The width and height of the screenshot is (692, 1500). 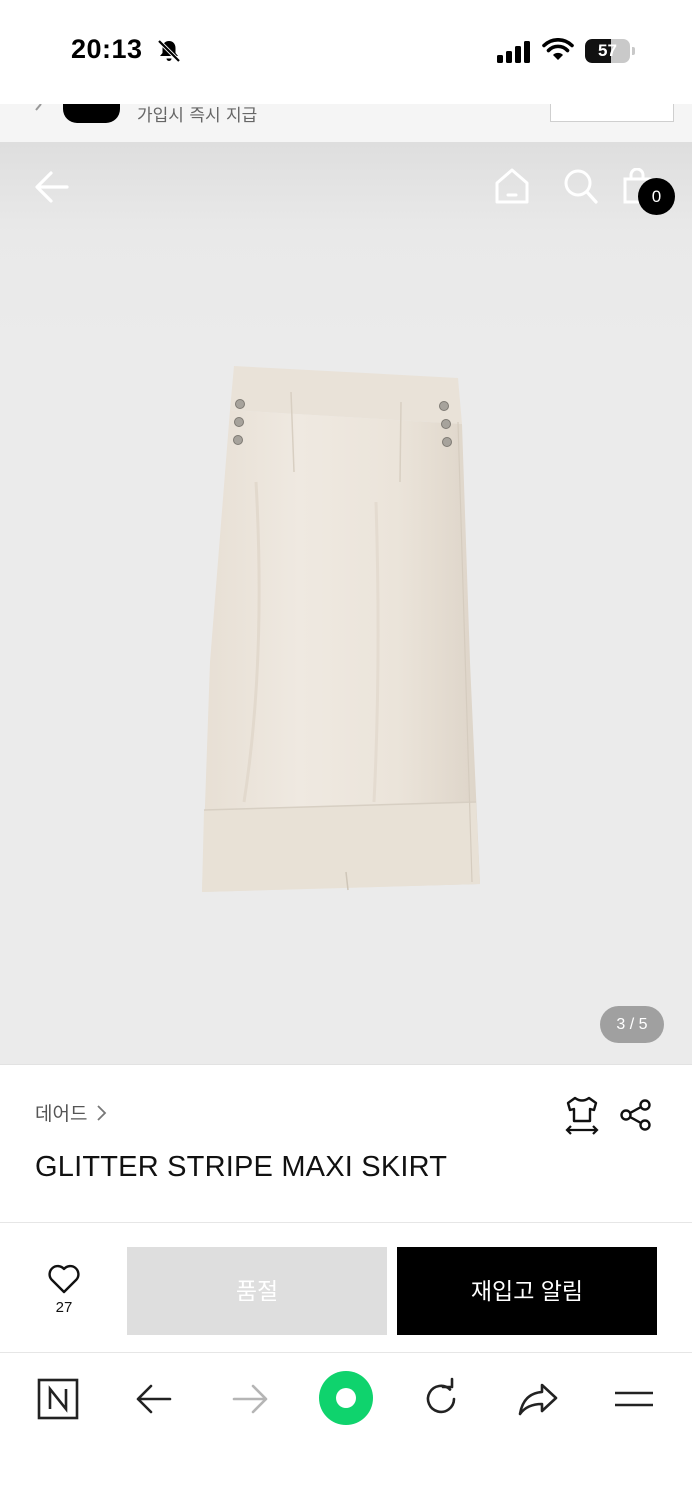 What do you see at coordinates (580, 186) in the screenshot?
I see `search-icon` at bounding box center [580, 186].